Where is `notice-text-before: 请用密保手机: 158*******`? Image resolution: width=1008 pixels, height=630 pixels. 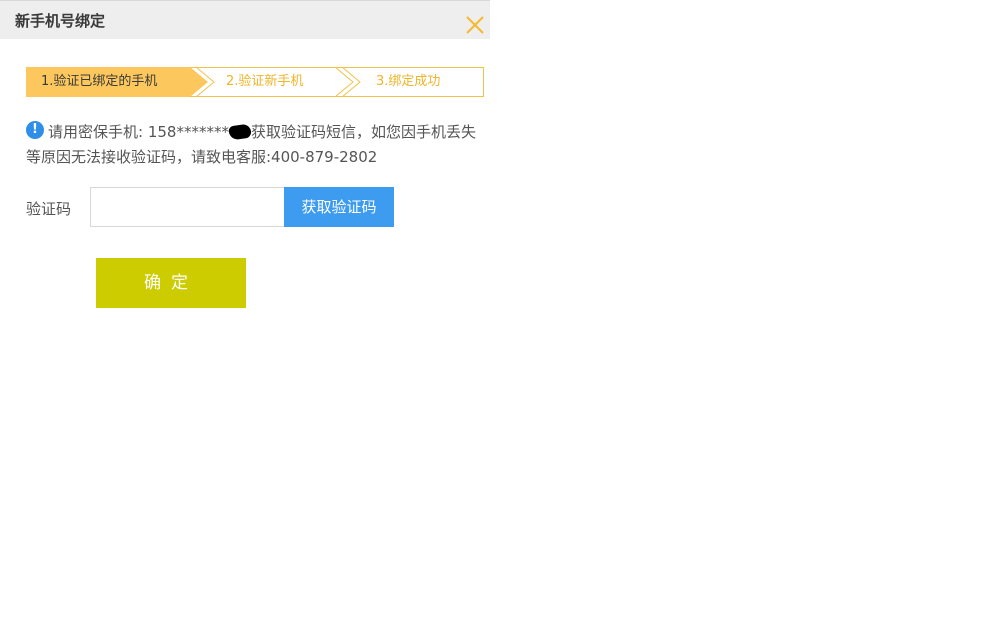 notice-text-before: 请用密保手机: 158******* is located at coordinates (138, 132).